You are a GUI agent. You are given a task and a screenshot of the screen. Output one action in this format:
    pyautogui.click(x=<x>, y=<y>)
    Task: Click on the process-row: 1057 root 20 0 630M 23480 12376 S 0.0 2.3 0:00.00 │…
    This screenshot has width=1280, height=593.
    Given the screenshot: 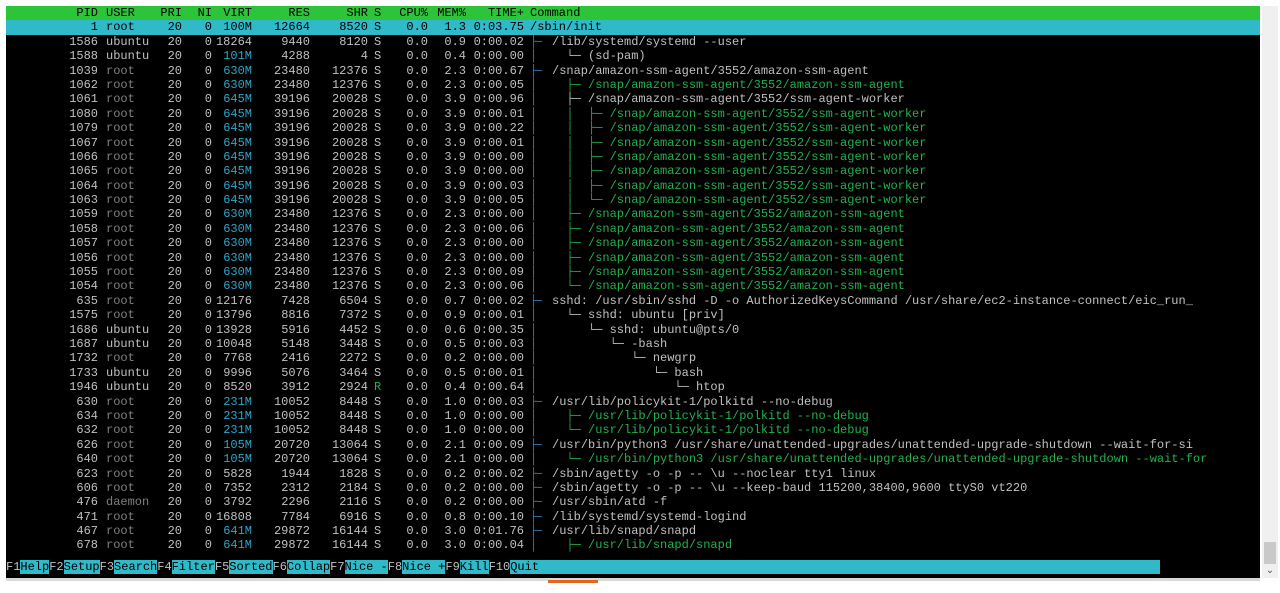 What is the action you would take?
    pyautogui.click(x=633, y=243)
    